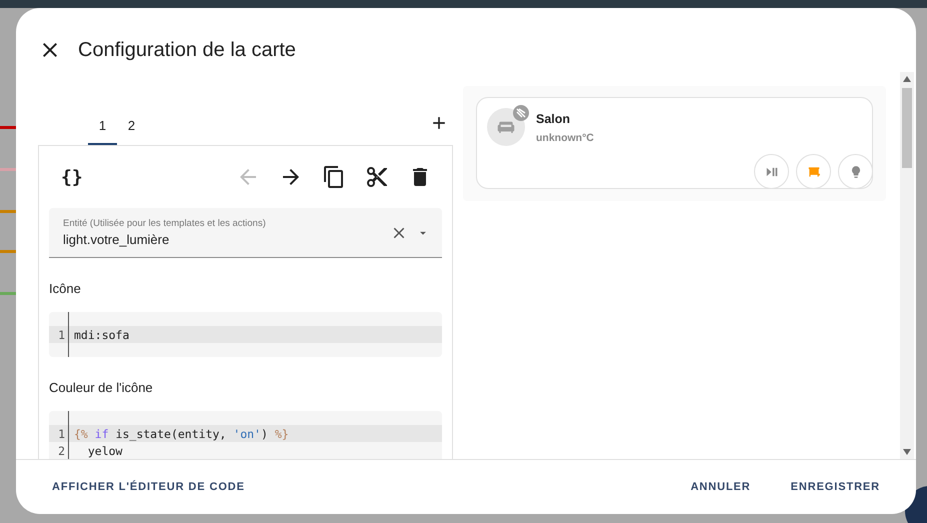 The image size is (927, 523). What do you see at coordinates (674, 143) in the screenshot?
I see `entity-card: Salon unknown°C` at bounding box center [674, 143].